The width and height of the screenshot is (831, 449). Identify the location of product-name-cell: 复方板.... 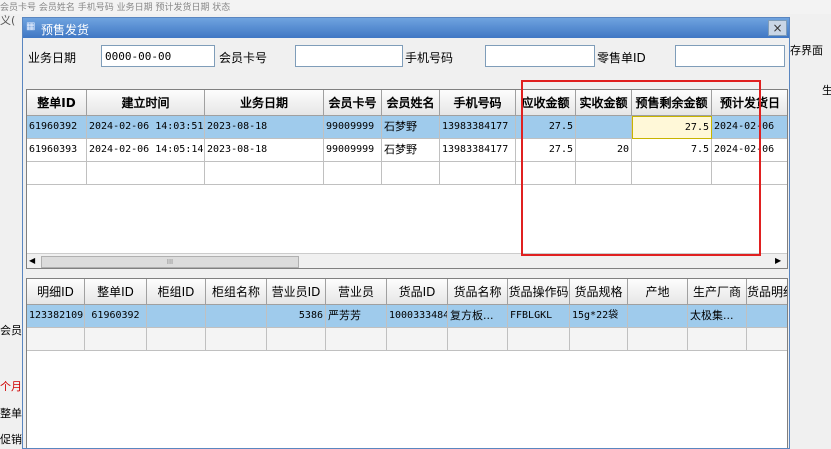
(478, 316).